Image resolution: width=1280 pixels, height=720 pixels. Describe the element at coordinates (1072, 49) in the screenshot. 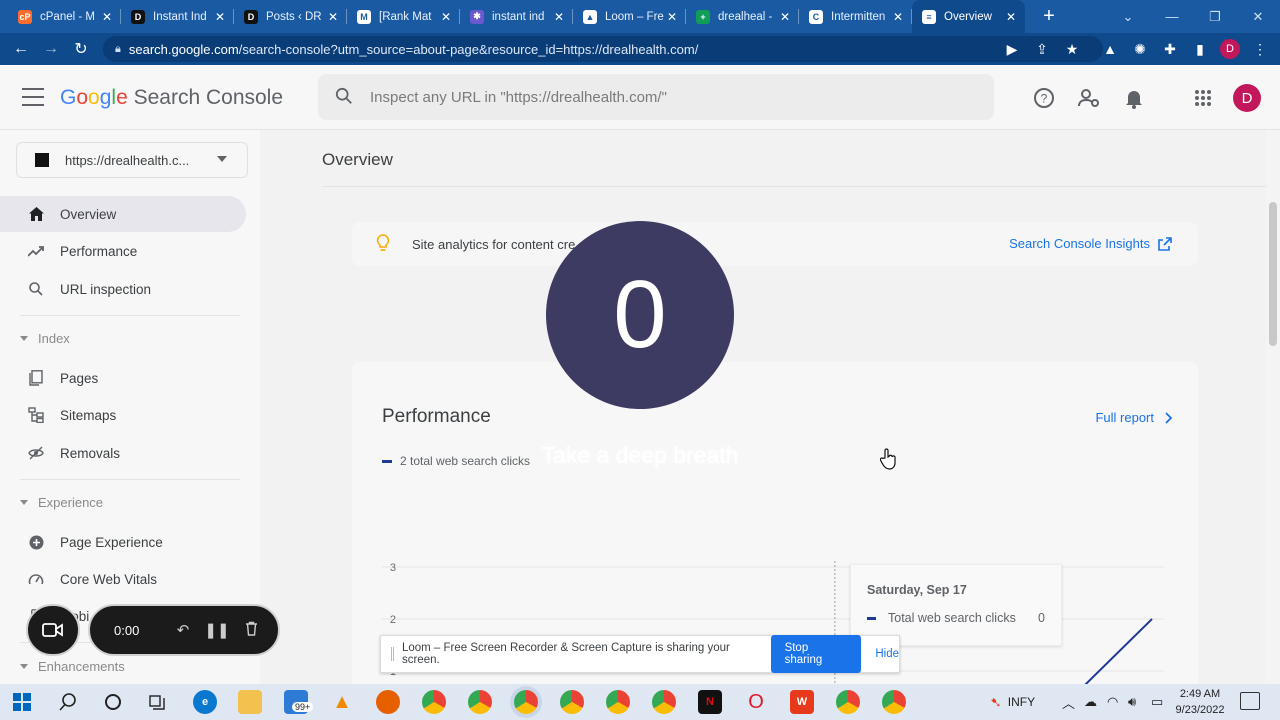

I see `bookmark-star-icon: ★` at that location.